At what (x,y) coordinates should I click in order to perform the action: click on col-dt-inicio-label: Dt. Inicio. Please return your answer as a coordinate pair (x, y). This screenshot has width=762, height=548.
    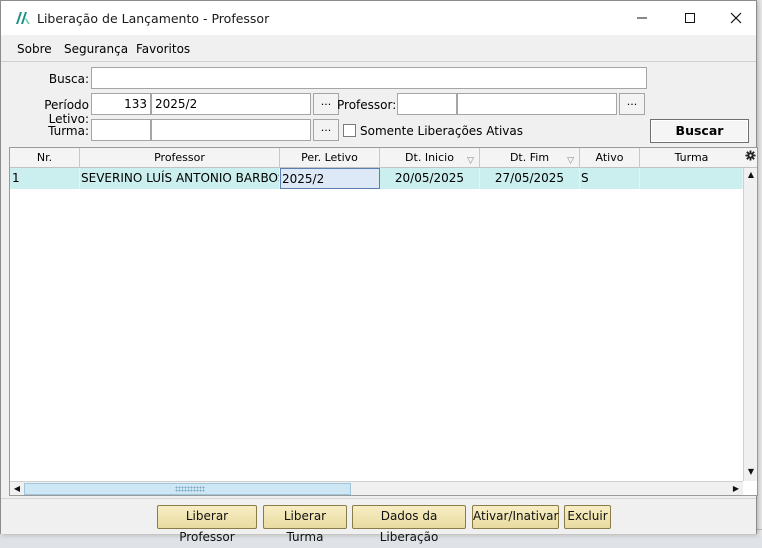
    Looking at the image, I should click on (429, 157).